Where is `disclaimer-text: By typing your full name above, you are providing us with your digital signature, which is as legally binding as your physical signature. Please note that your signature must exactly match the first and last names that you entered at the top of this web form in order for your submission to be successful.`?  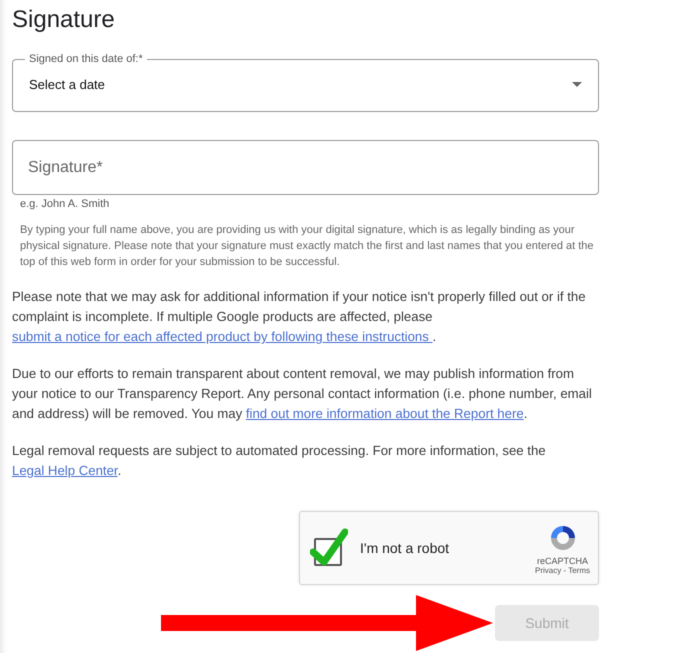
disclaimer-text: By typing your full name above, you are providing us with your digital signature, which is as legally binding as your physical signature. Please note that your signature must exactly match the first and last names that you entered at the top of this web form in order for your submission to be successful. is located at coordinates (307, 246).